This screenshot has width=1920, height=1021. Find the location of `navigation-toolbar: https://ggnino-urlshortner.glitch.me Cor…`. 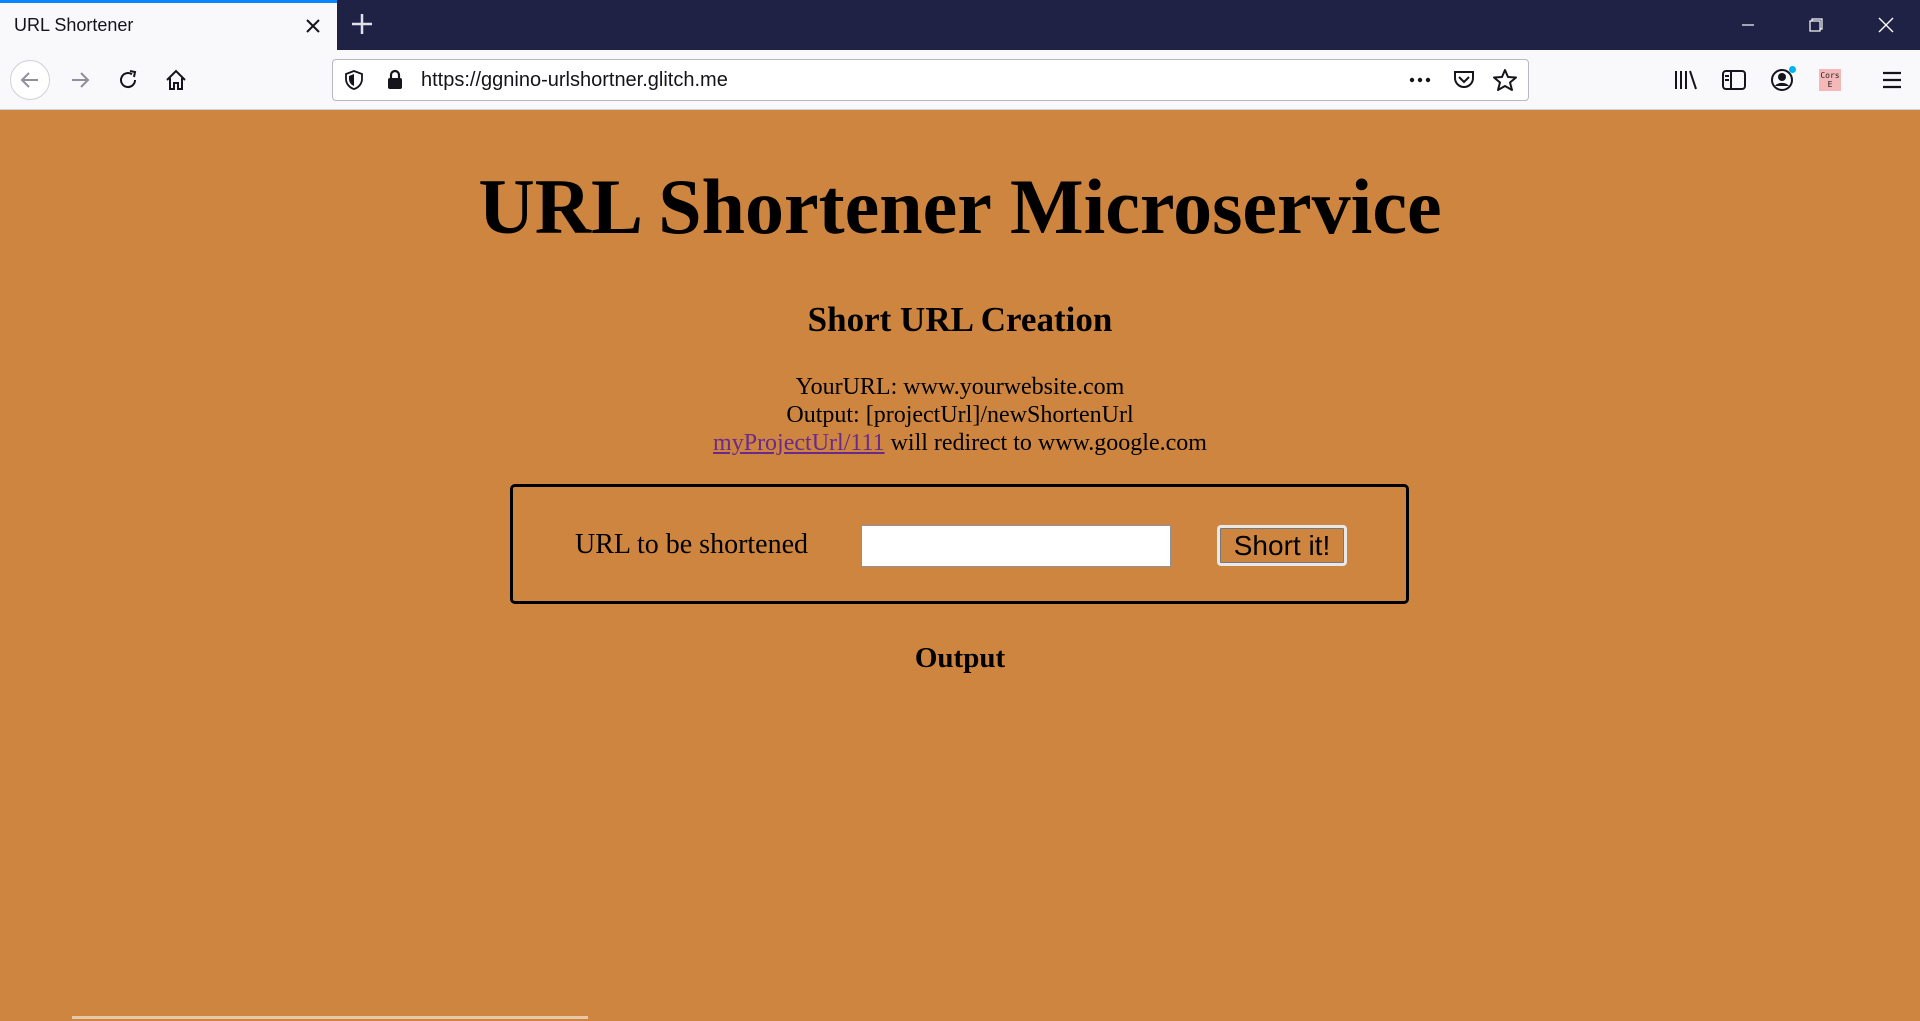

navigation-toolbar: https://ggnino-urlshortner.glitch.me Cor… is located at coordinates (960, 80).